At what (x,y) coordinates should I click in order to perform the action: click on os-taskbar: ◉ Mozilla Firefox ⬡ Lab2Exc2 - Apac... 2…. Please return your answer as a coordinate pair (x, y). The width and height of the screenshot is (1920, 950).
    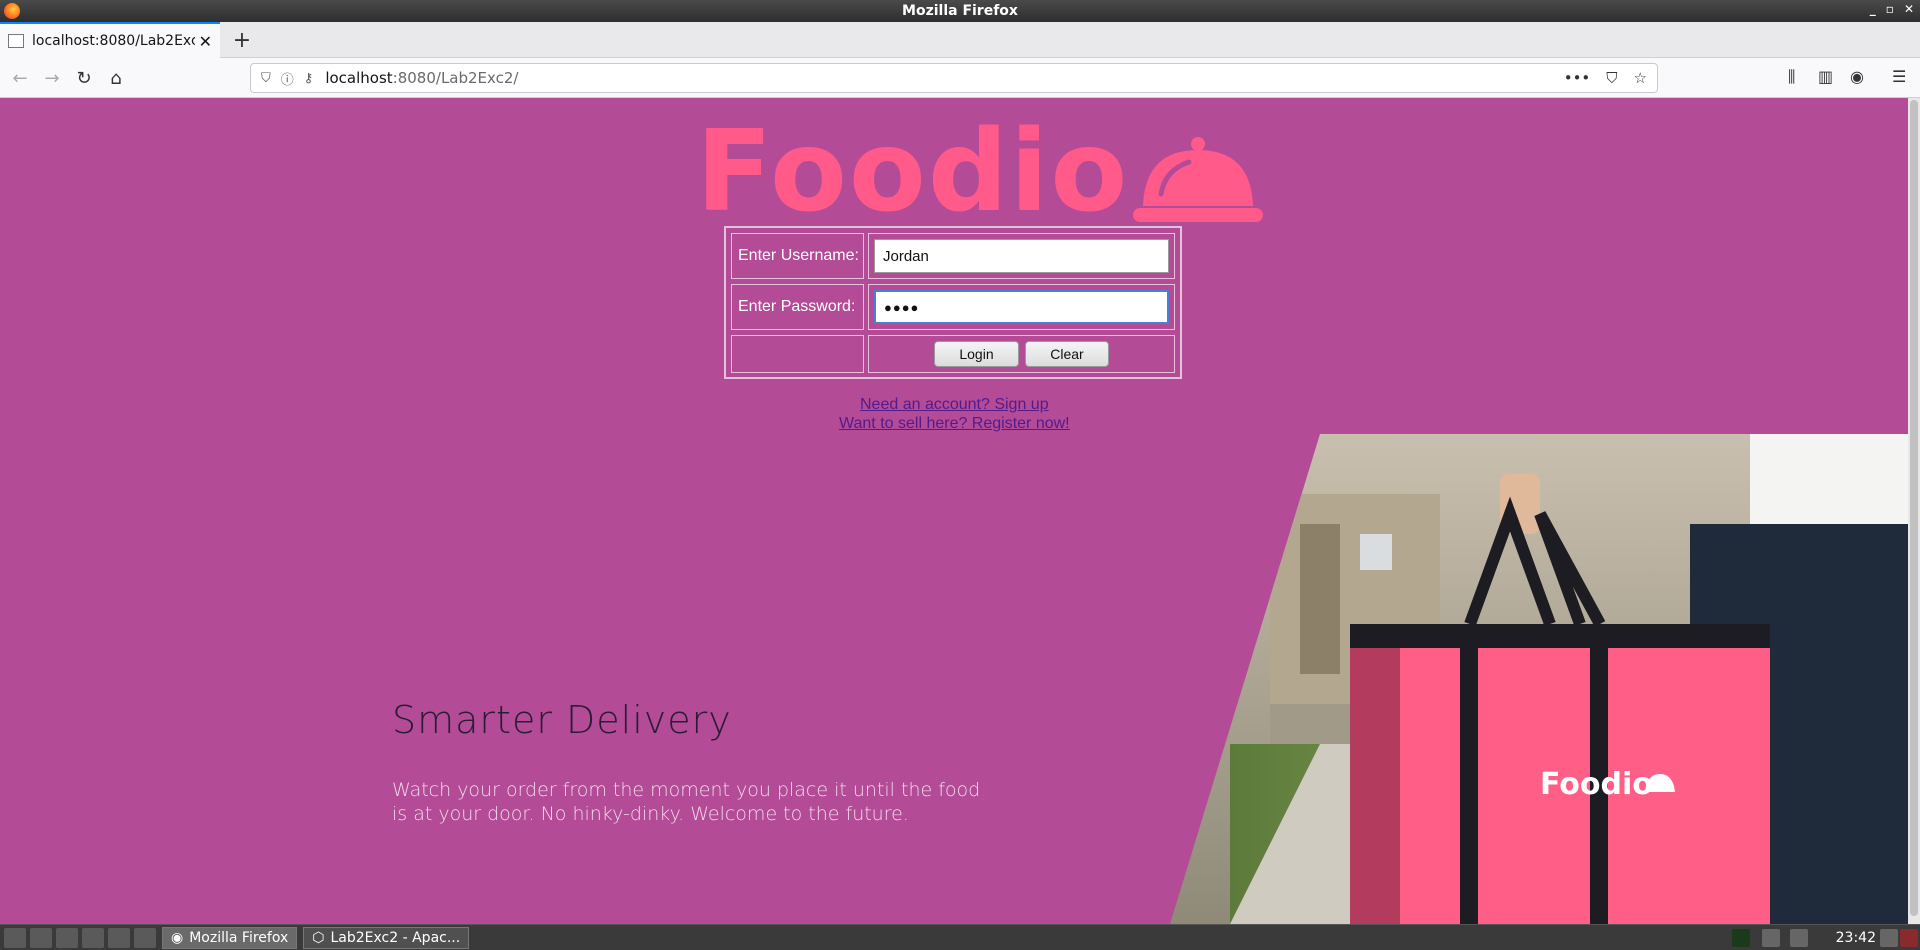
    Looking at the image, I should click on (960, 937).